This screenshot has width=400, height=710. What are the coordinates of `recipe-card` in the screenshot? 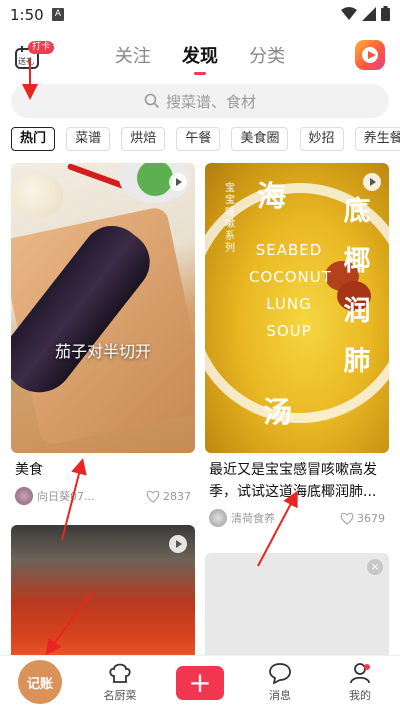 It's located at (103, 590).